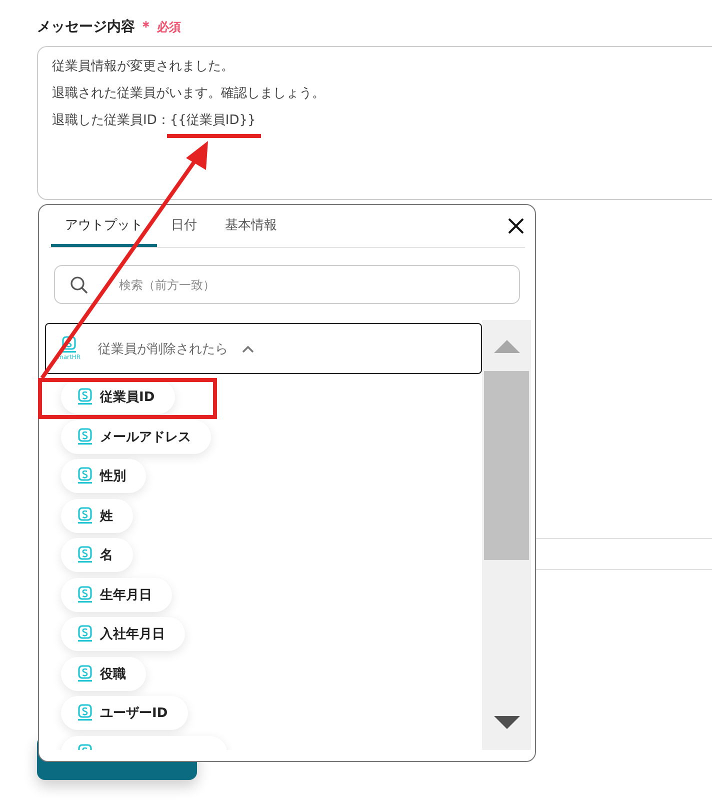 Image resolution: width=712 pixels, height=812 pixels. What do you see at coordinates (251, 226) in the screenshot?
I see `tab: 基本情報` at bounding box center [251, 226].